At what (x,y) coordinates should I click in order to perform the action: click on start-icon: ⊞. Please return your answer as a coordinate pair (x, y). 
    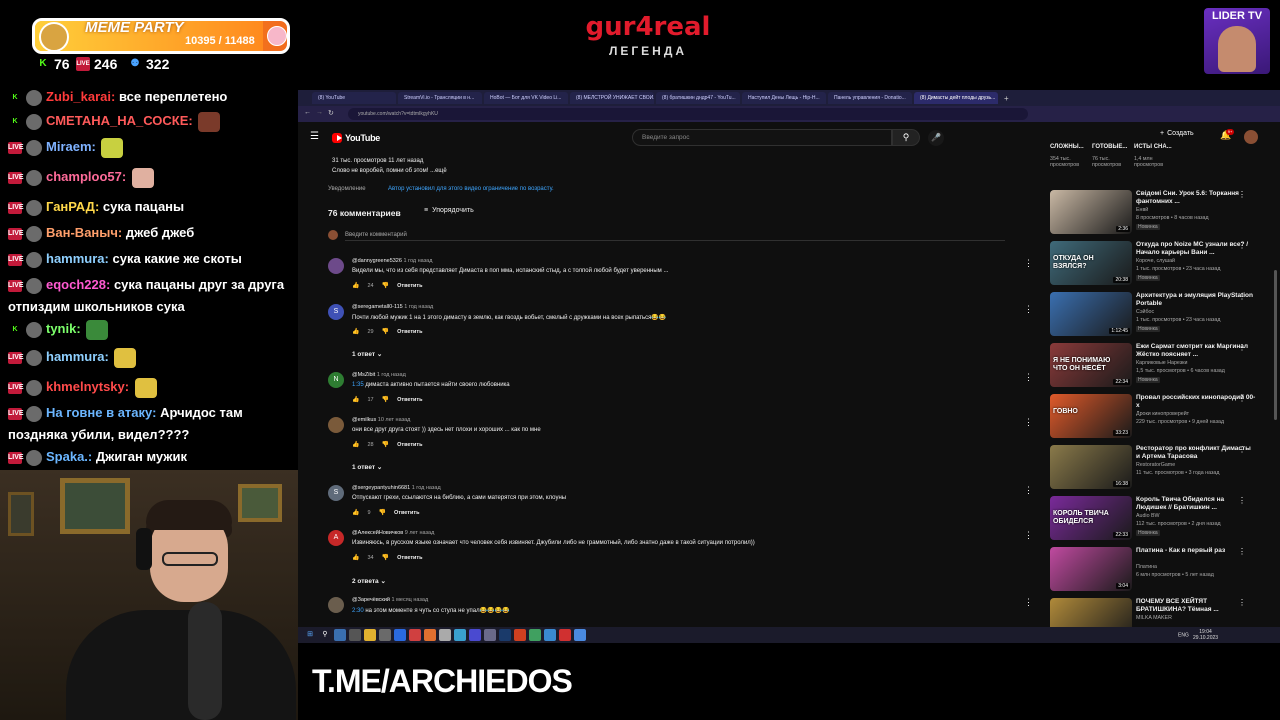
    Looking at the image, I should click on (310, 635).